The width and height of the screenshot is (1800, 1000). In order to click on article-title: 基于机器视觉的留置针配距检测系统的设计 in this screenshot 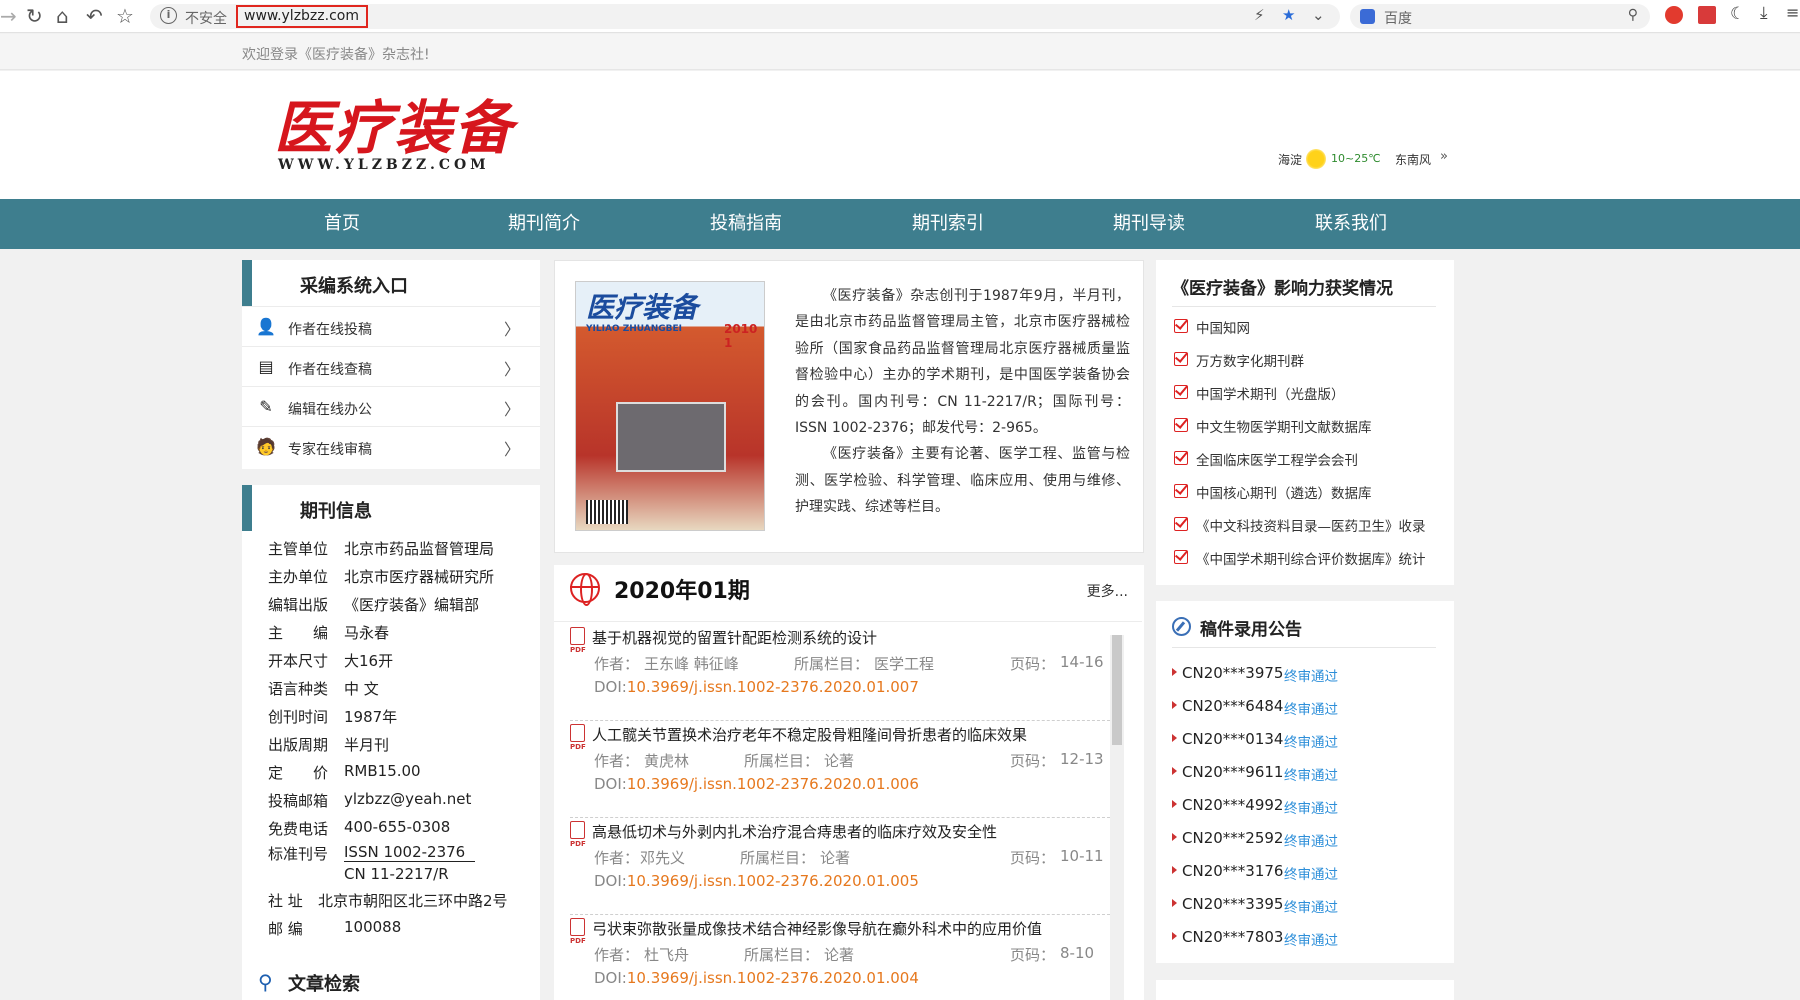, I will do `click(734, 637)`.